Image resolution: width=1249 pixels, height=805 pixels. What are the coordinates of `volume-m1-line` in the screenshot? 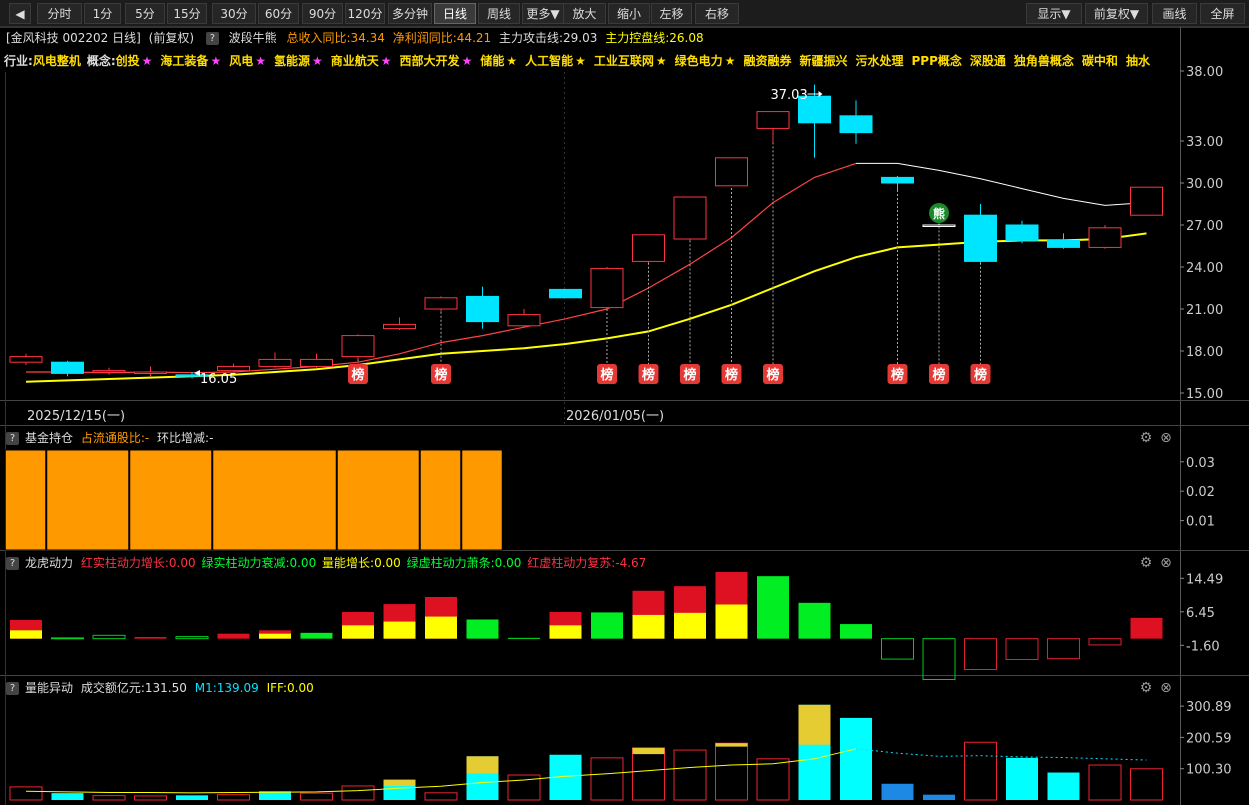 It's located at (441, 771).